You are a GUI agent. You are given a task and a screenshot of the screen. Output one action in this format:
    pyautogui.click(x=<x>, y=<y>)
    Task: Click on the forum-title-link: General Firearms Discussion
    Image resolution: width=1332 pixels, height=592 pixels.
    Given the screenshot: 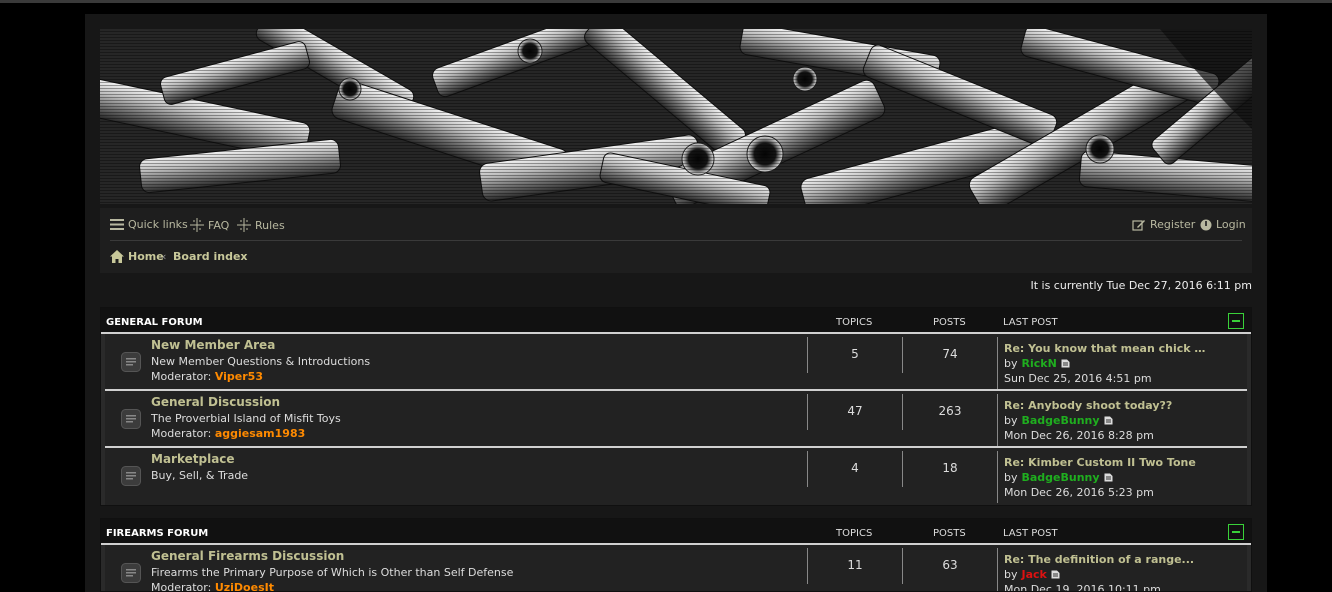 What is the action you would take?
    pyautogui.click(x=247, y=556)
    